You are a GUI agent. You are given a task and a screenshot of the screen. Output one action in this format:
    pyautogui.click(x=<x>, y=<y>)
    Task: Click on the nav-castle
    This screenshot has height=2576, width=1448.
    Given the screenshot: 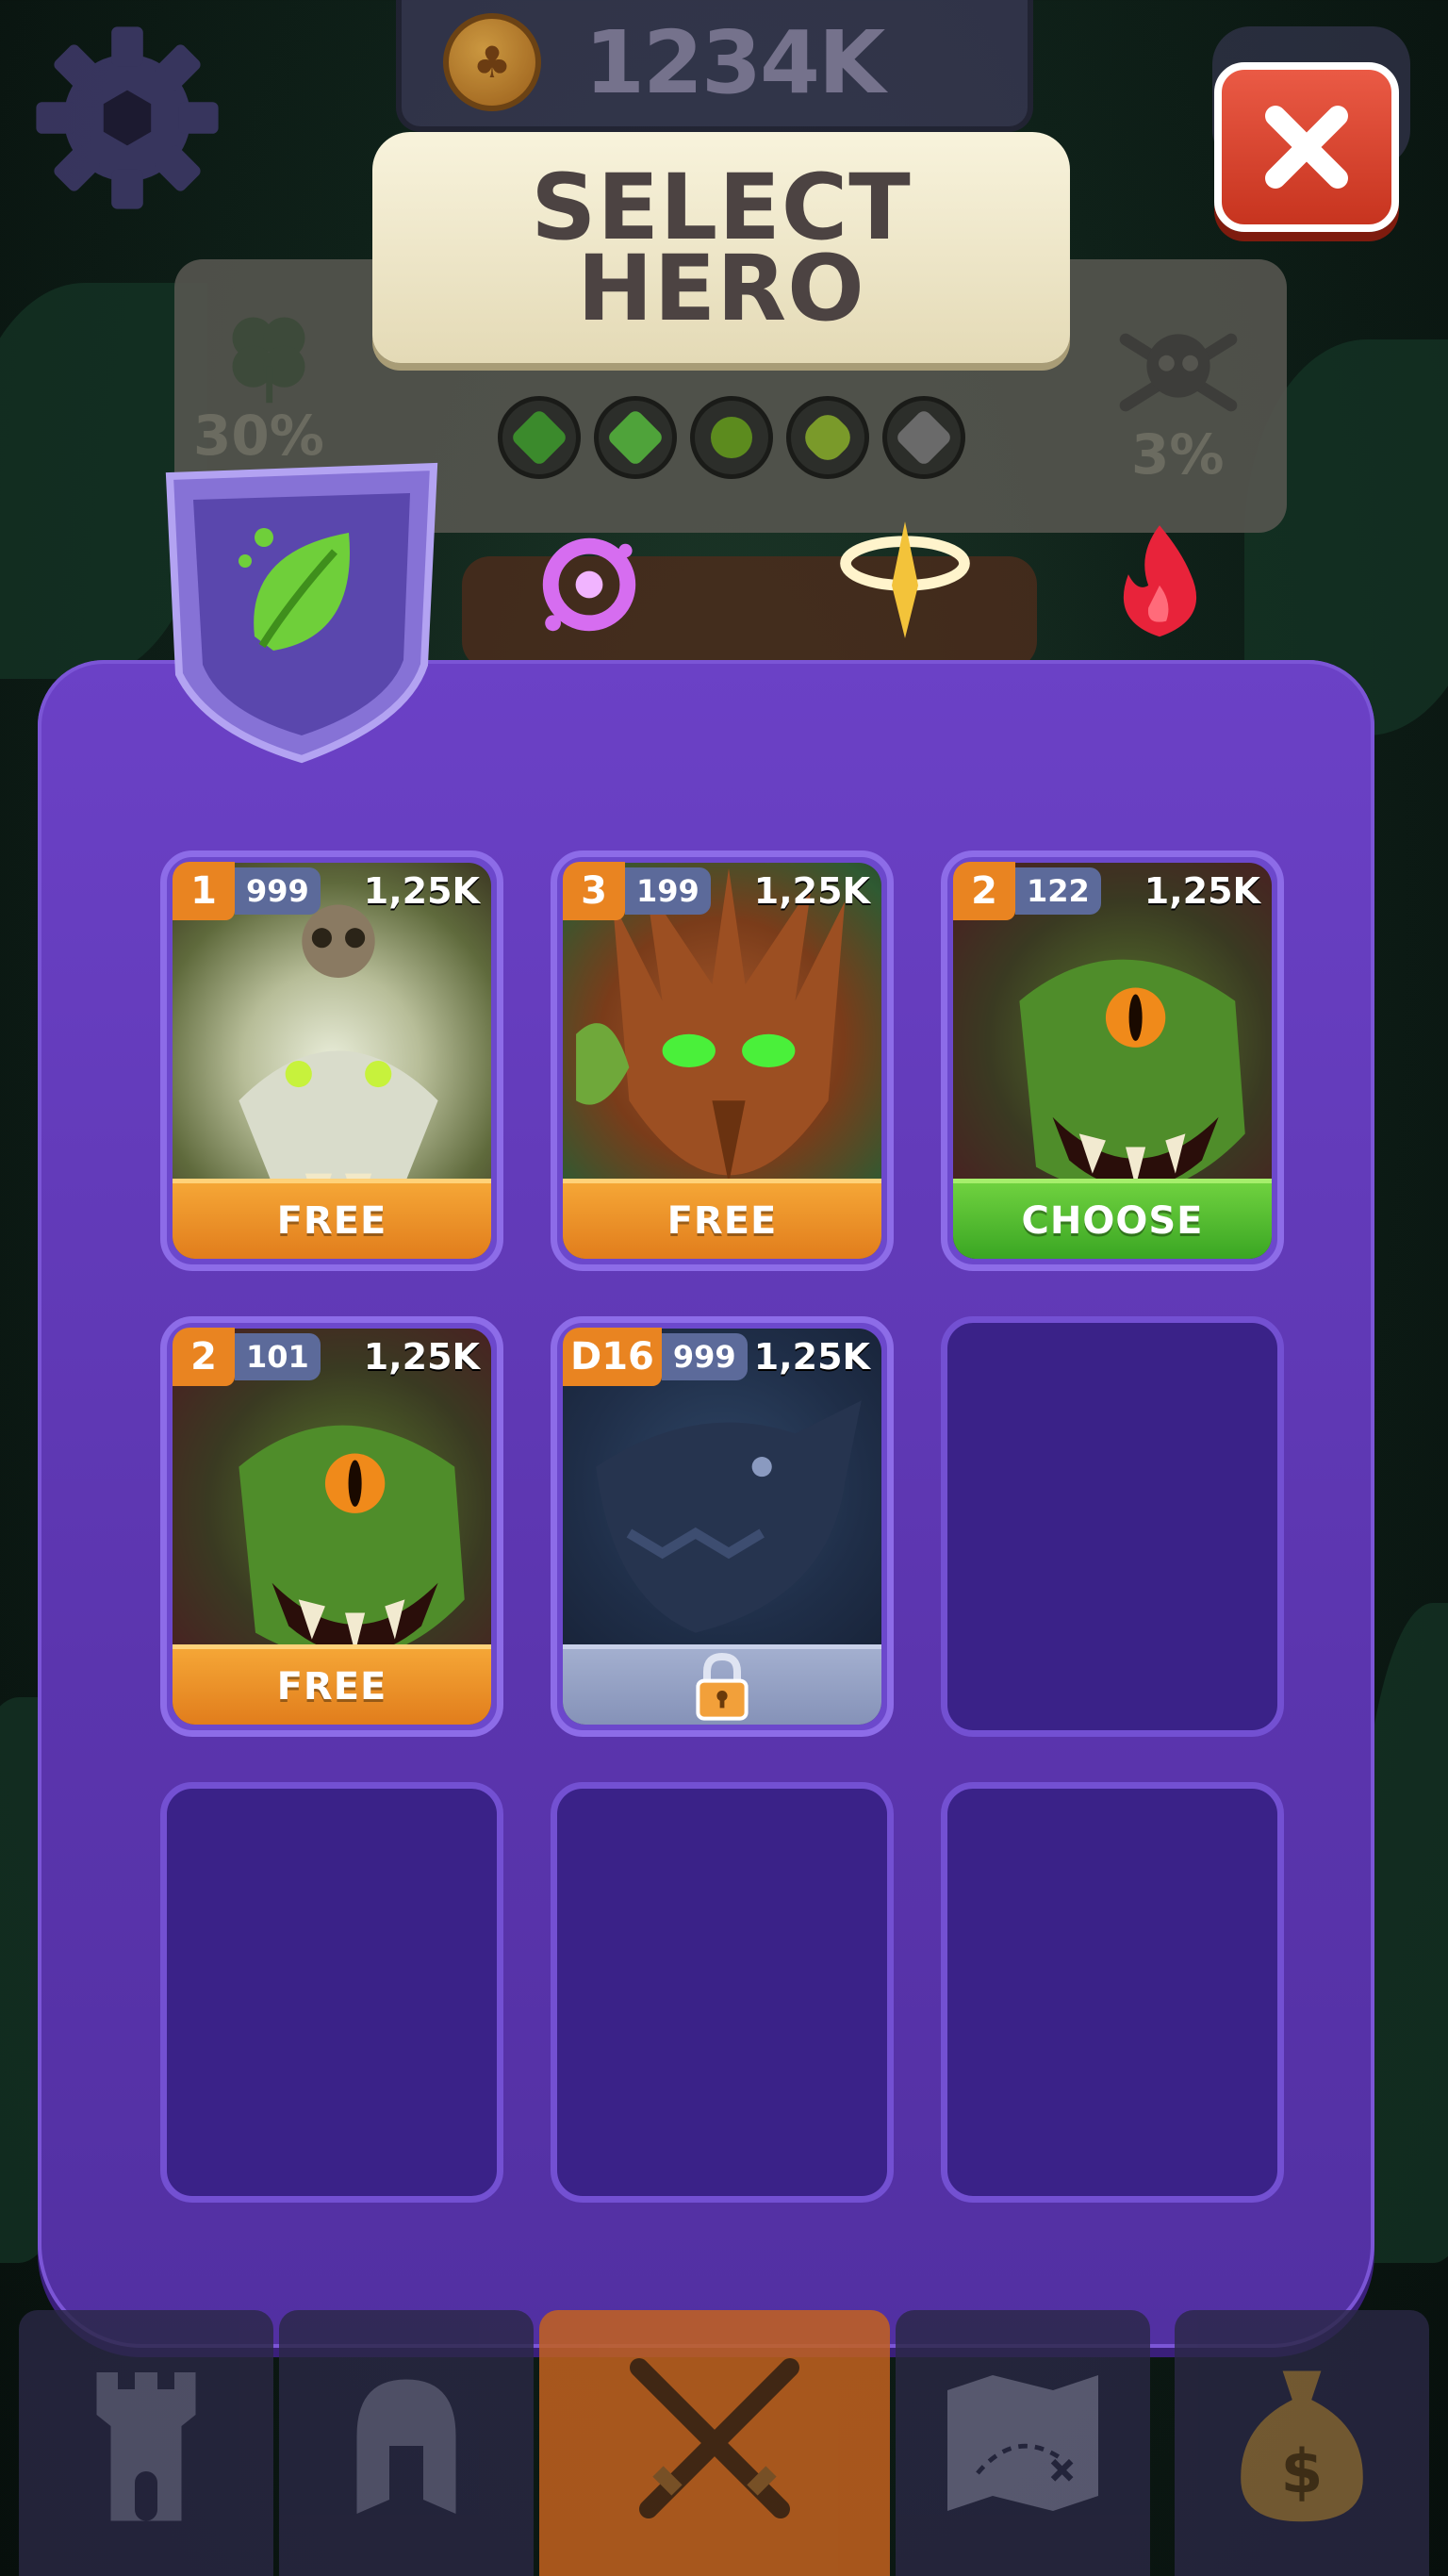 What is the action you would take?
    pyautogui.click(x=146, y=2443)
    